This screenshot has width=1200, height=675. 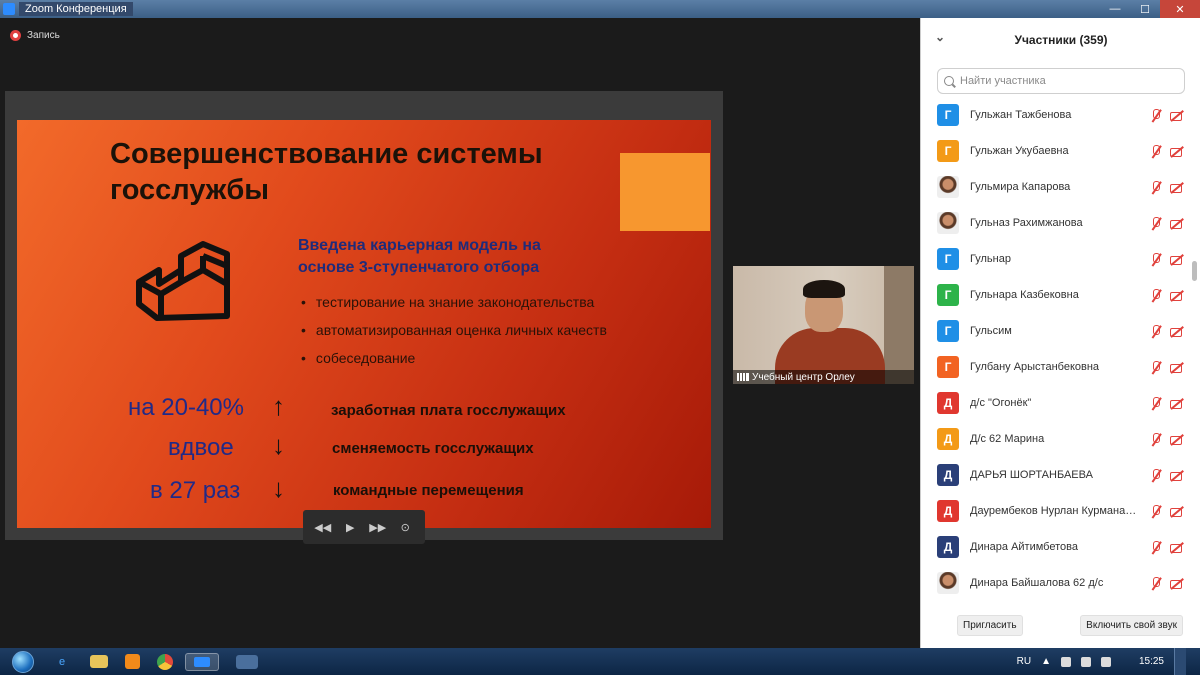 What do you see at coordinates (1115, 9) in the screenshot?
I see `minimize-button: —` at bounding box center [1115, 9].